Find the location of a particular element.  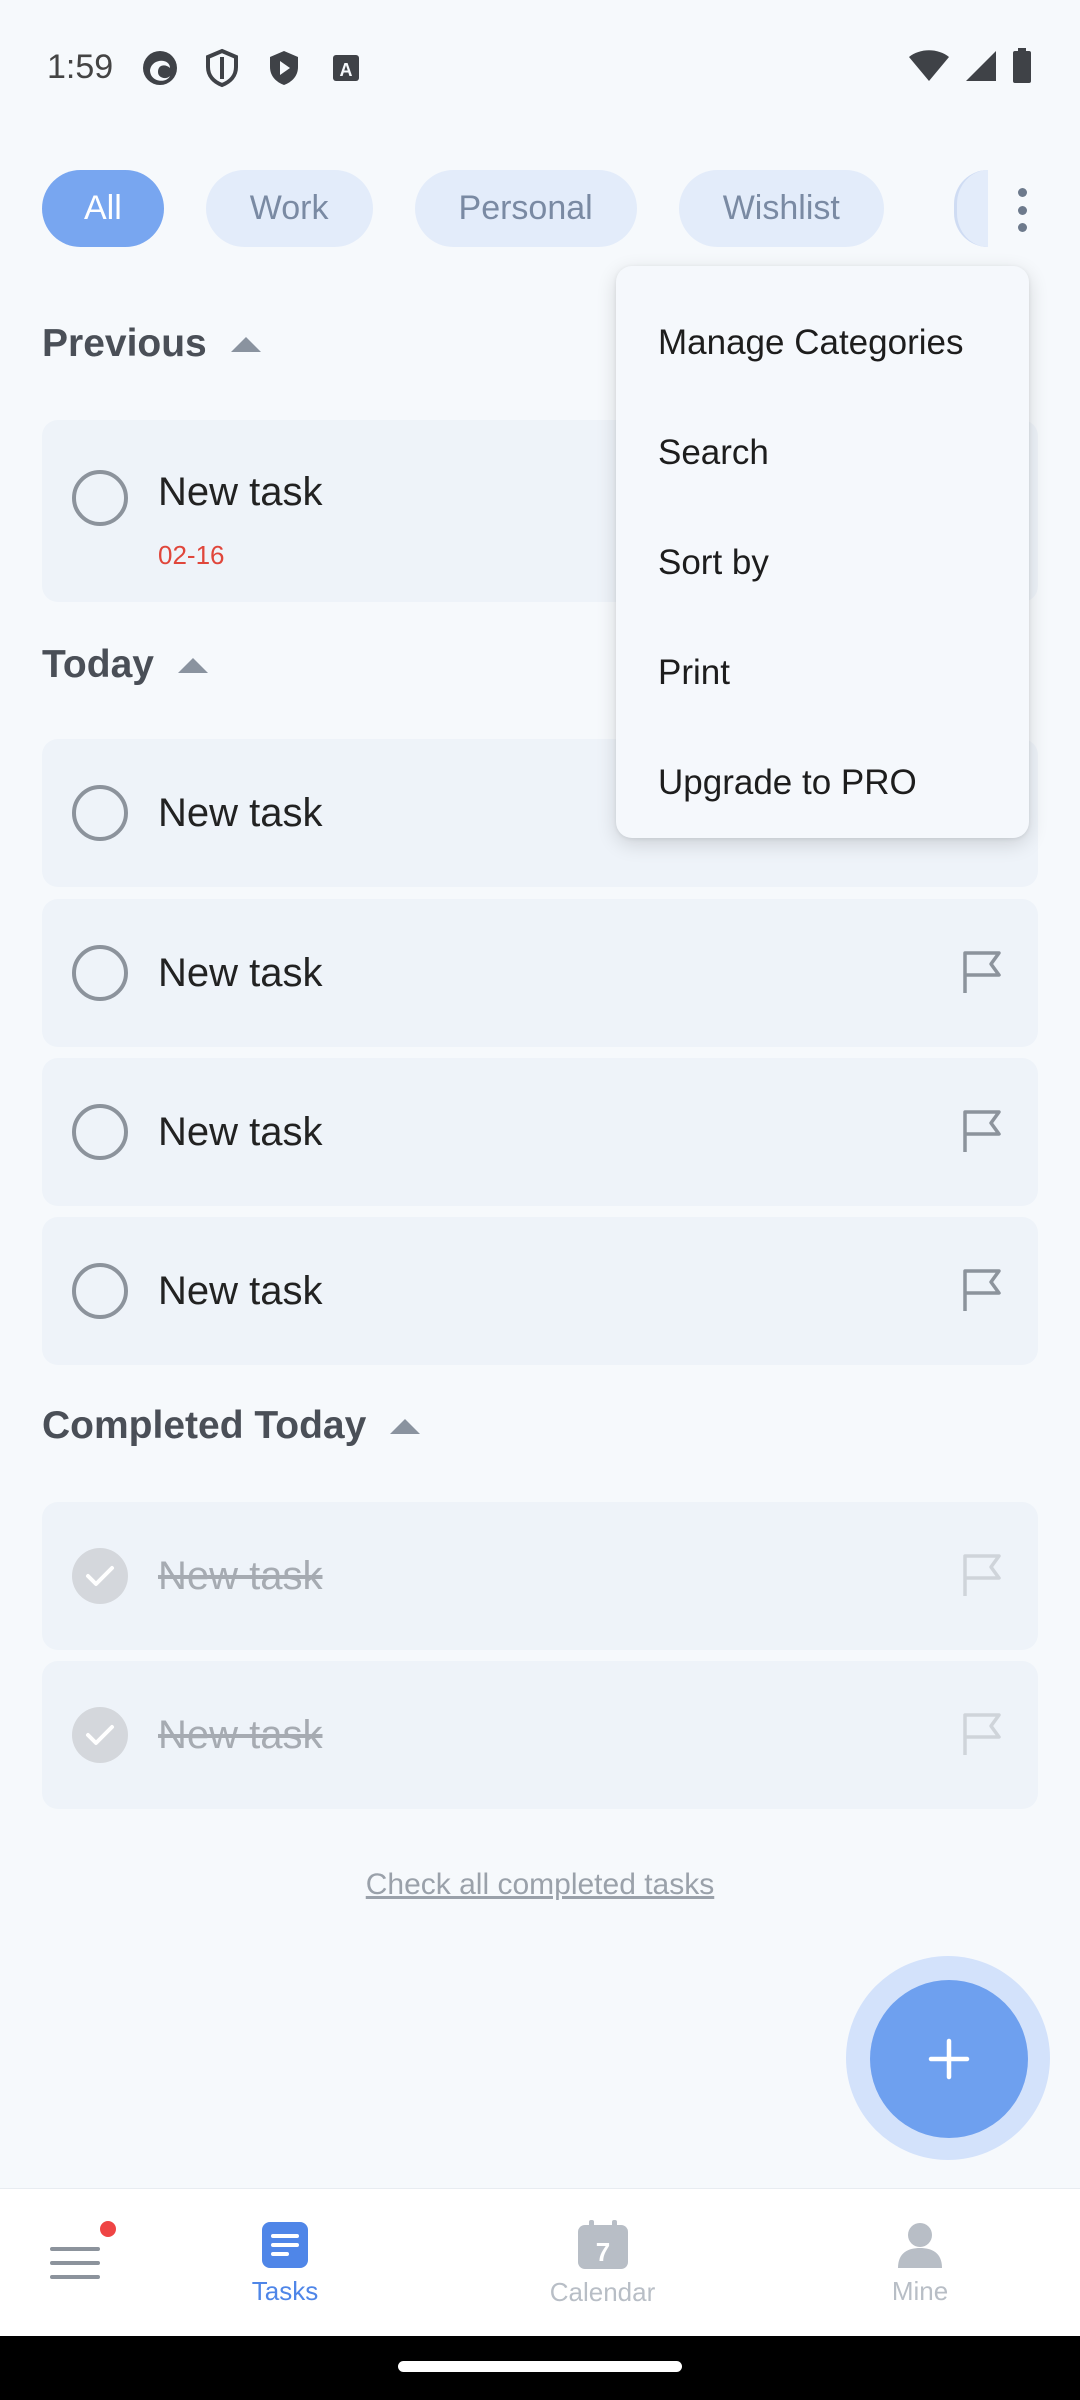

hamburger-icon is located at coordinates (75, 2263).